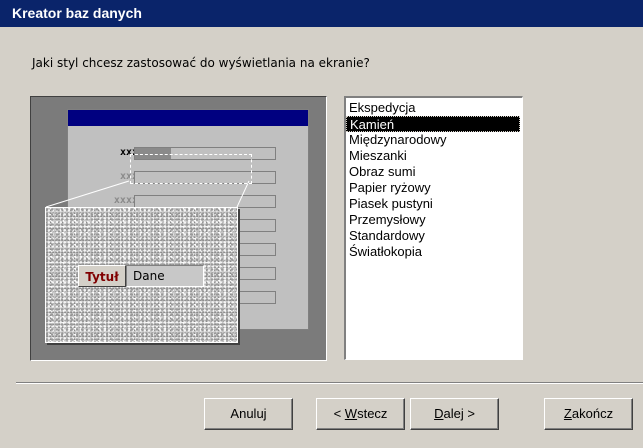  Describe the element at coordinates (165, 276) in the screenshot. I see `sample-value: Dane` at that location.